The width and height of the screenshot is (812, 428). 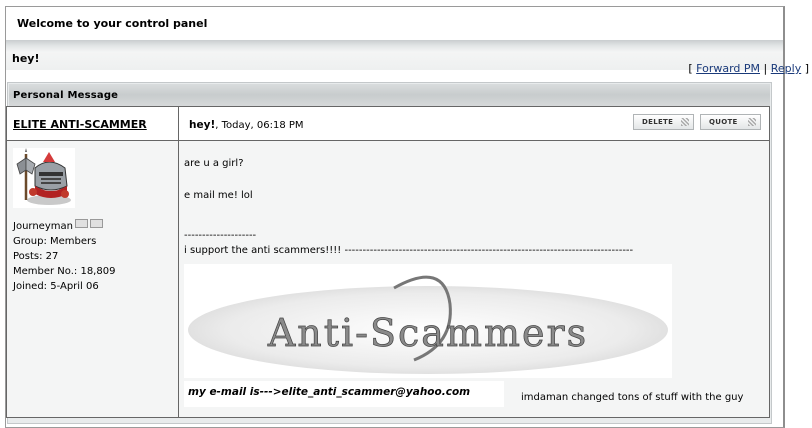 What do you see at coordinates (214, 163) in the screenshot?
I see `message-line-1: are u a girl?` at bounding box center [214, 163].